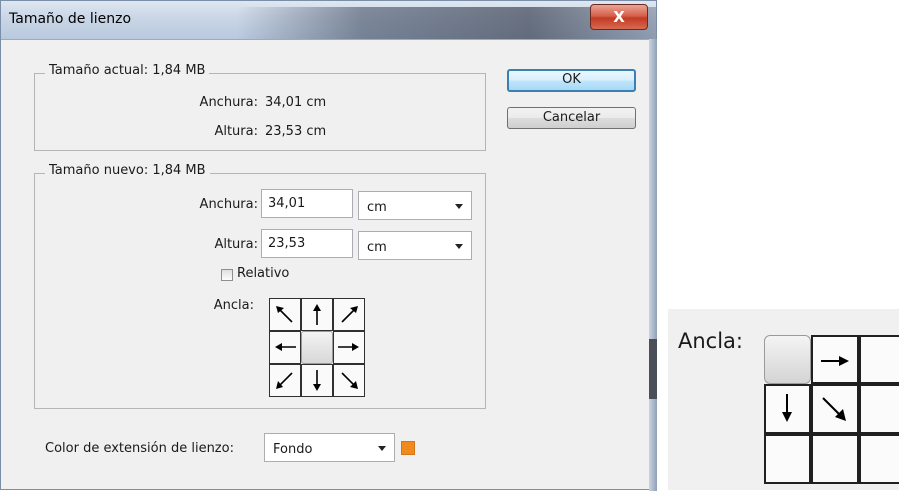  Describe the element at coordinates (228, 102) in the screenshot. I see `current-width-label: Anchura:` at that location.